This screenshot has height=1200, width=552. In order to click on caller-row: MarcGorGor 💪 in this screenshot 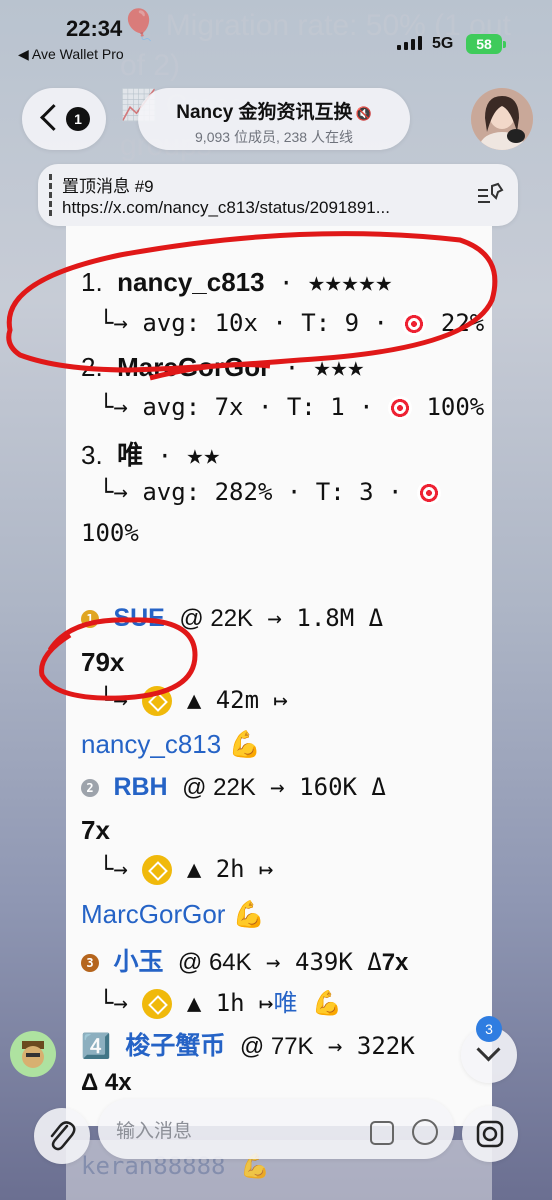, I will do `click(173, 914)`.